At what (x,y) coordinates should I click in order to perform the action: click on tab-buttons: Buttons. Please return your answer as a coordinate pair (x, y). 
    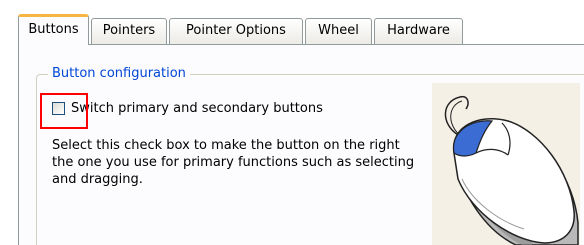
    Looking at the image, I should click on (53, 29).